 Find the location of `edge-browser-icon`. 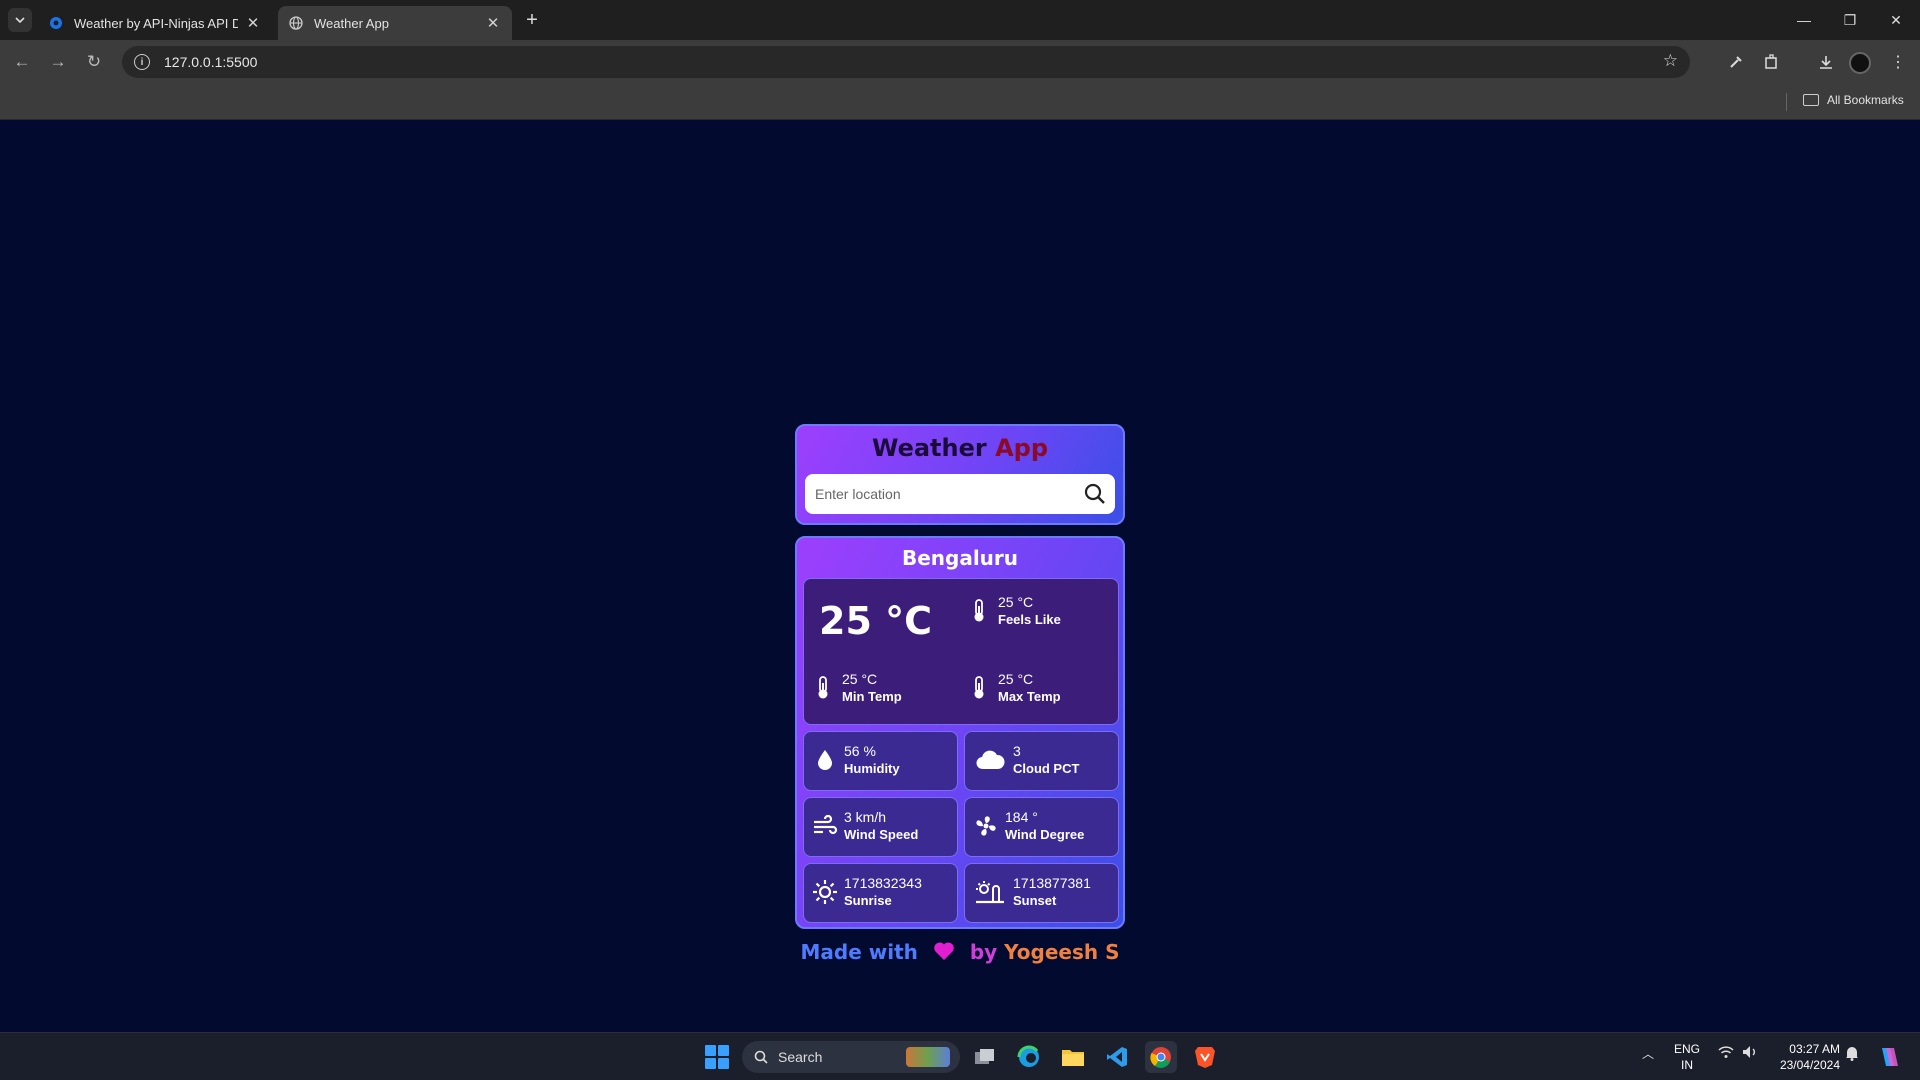

edge-browser-icon is located at coordinates (1029, 1057).